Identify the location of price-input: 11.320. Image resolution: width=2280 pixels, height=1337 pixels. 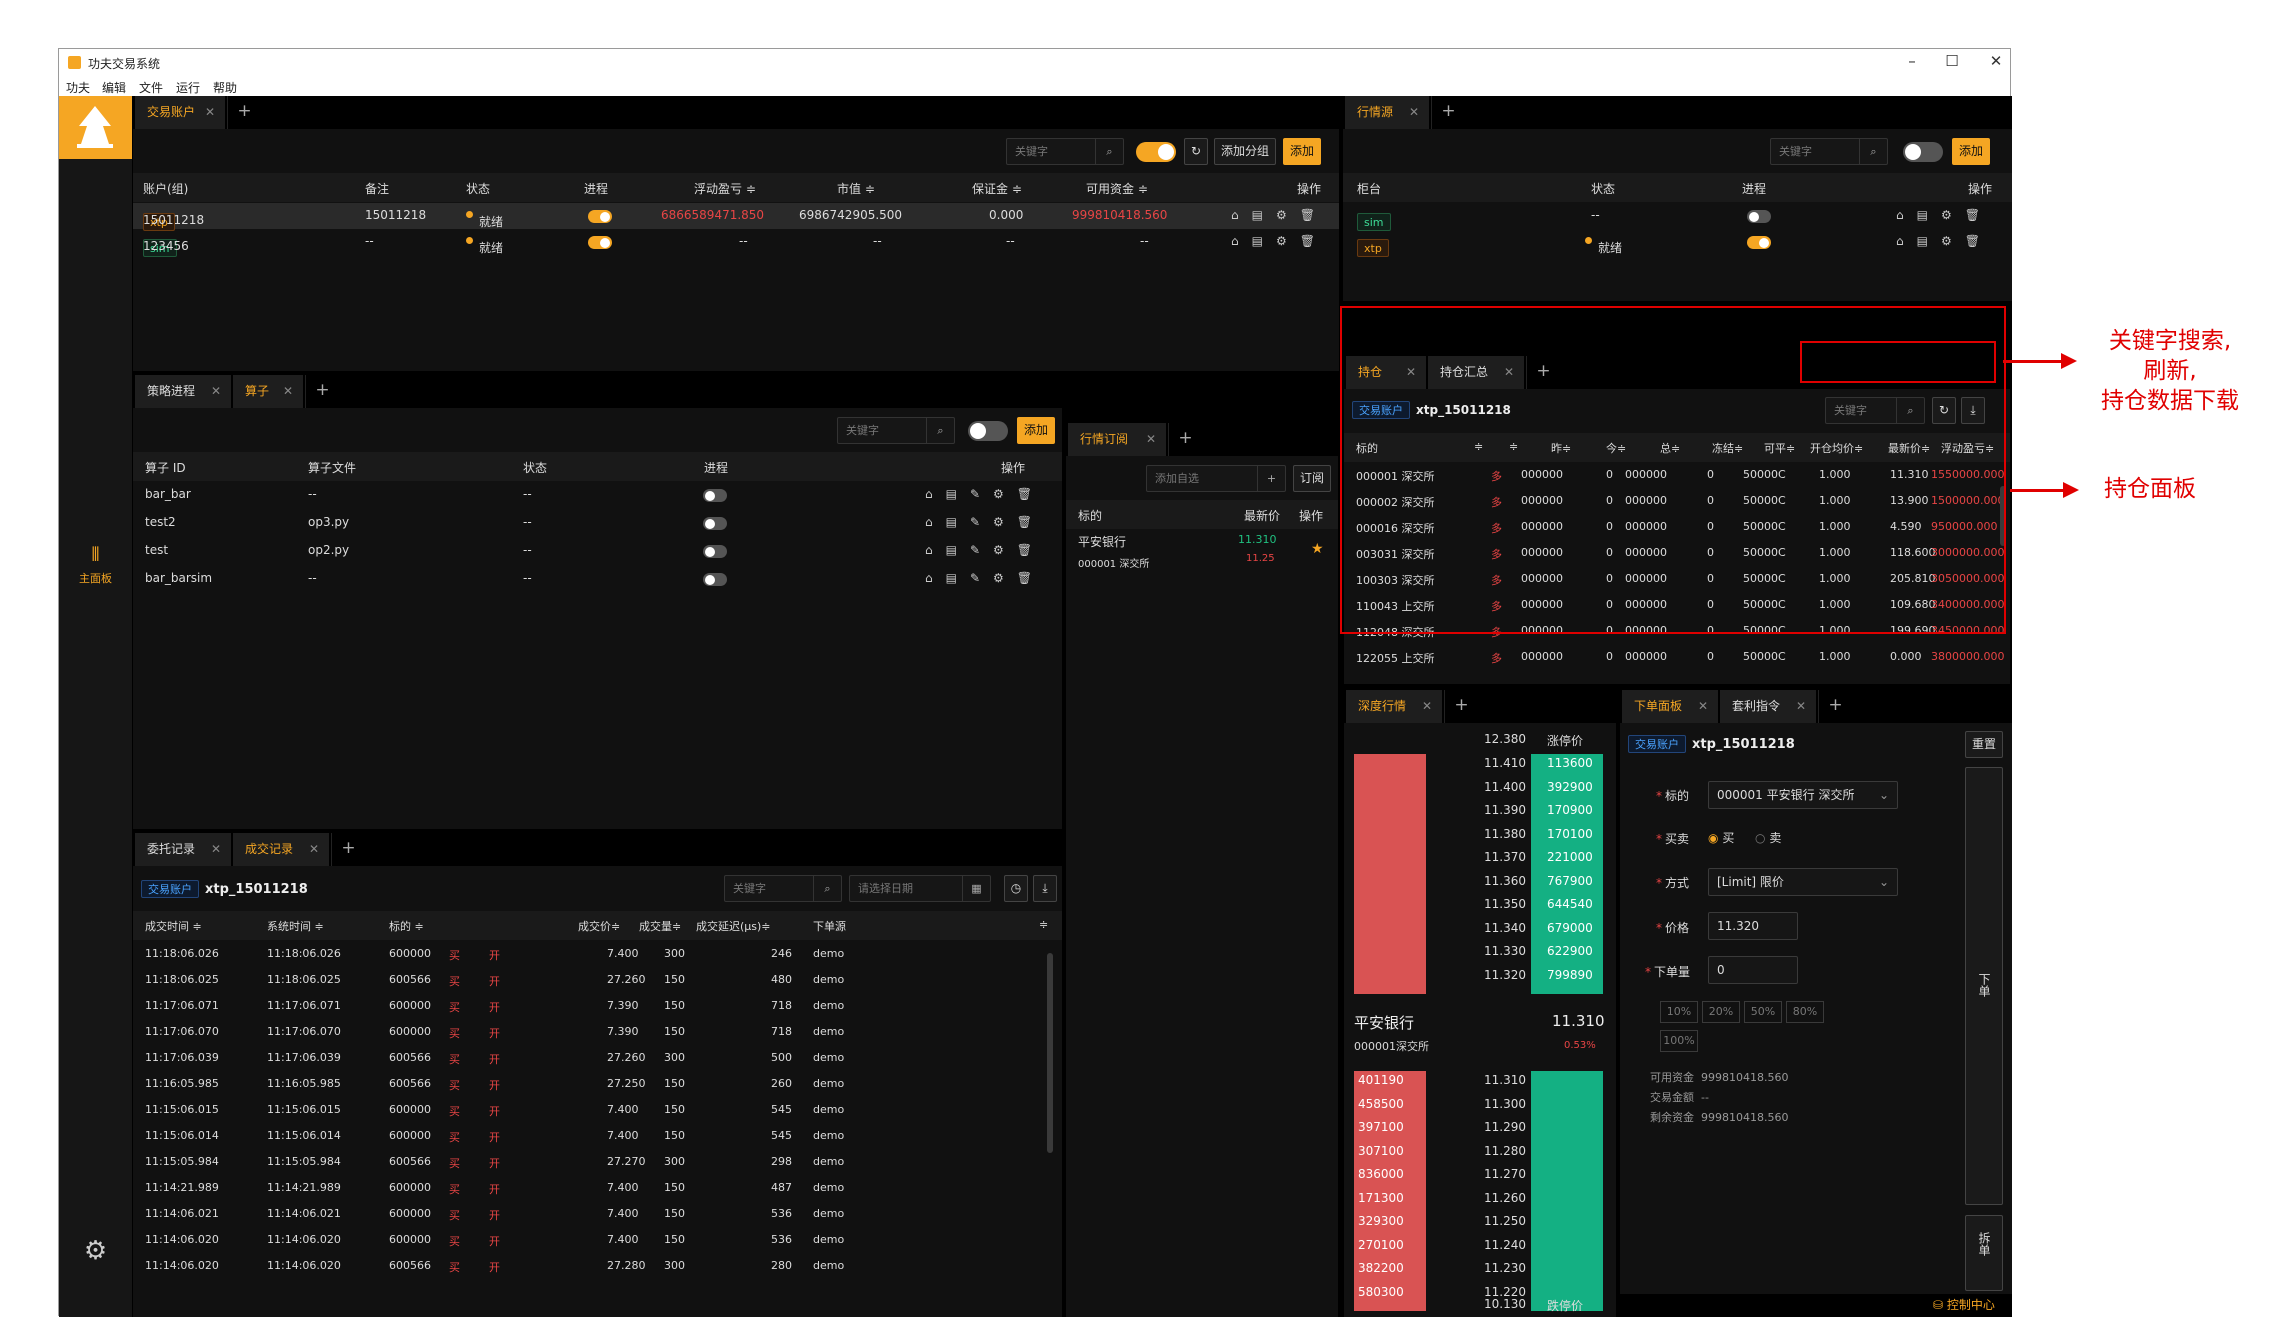
(1753, 926).